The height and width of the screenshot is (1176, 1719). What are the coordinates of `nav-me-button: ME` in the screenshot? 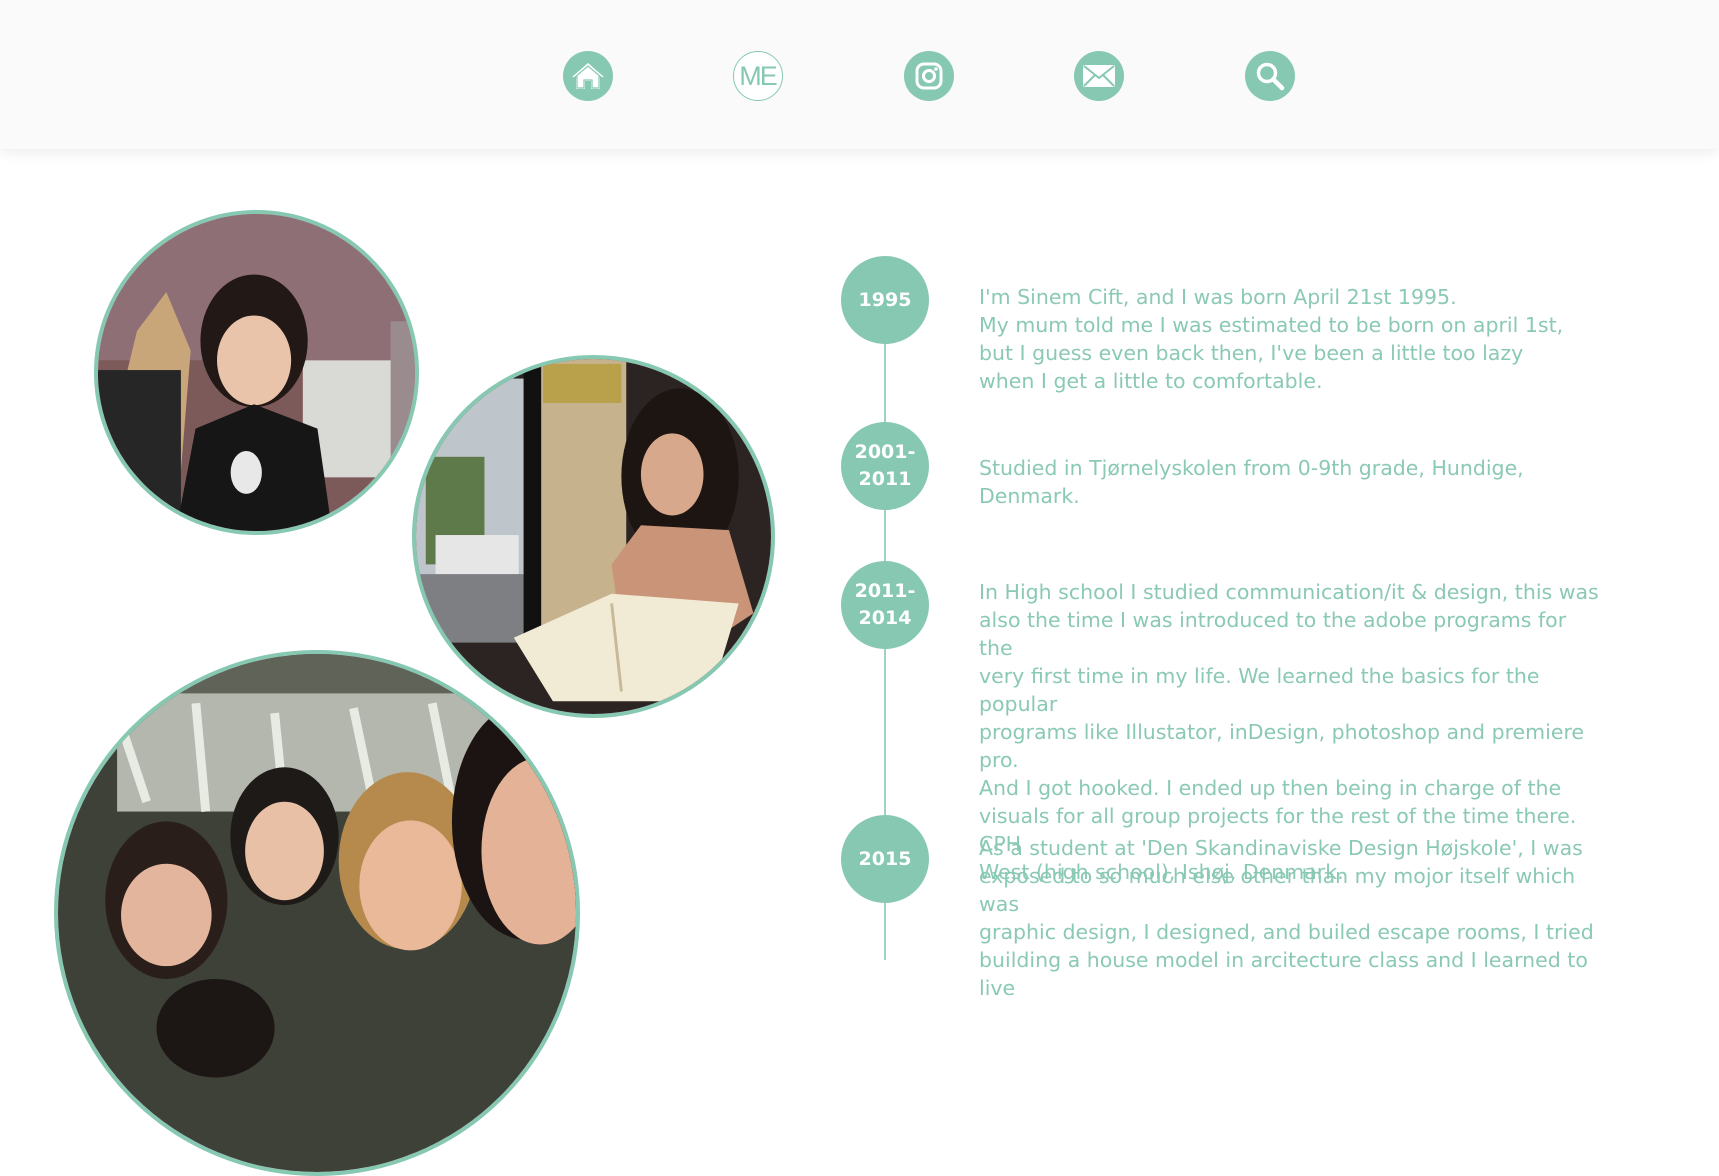 It's located at (758, 76).